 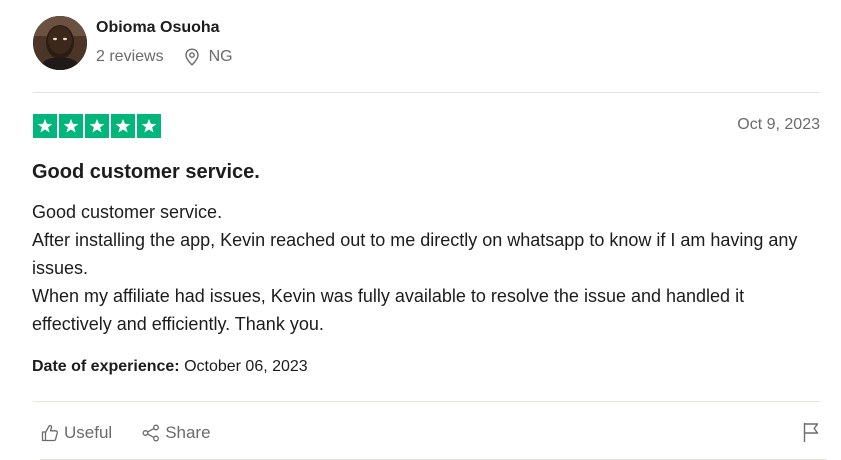 I want to click on reviewer-info: Obioma Osuoha 2 reviews NG, so click(x=164, y=42).